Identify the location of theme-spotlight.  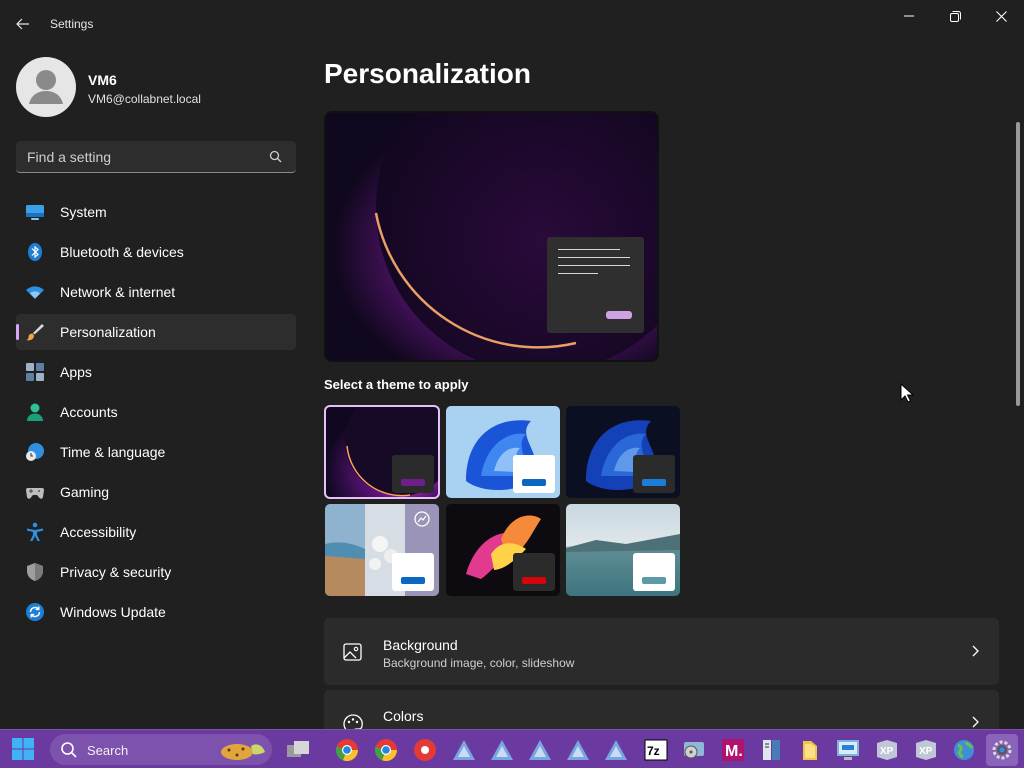
(382, 550).